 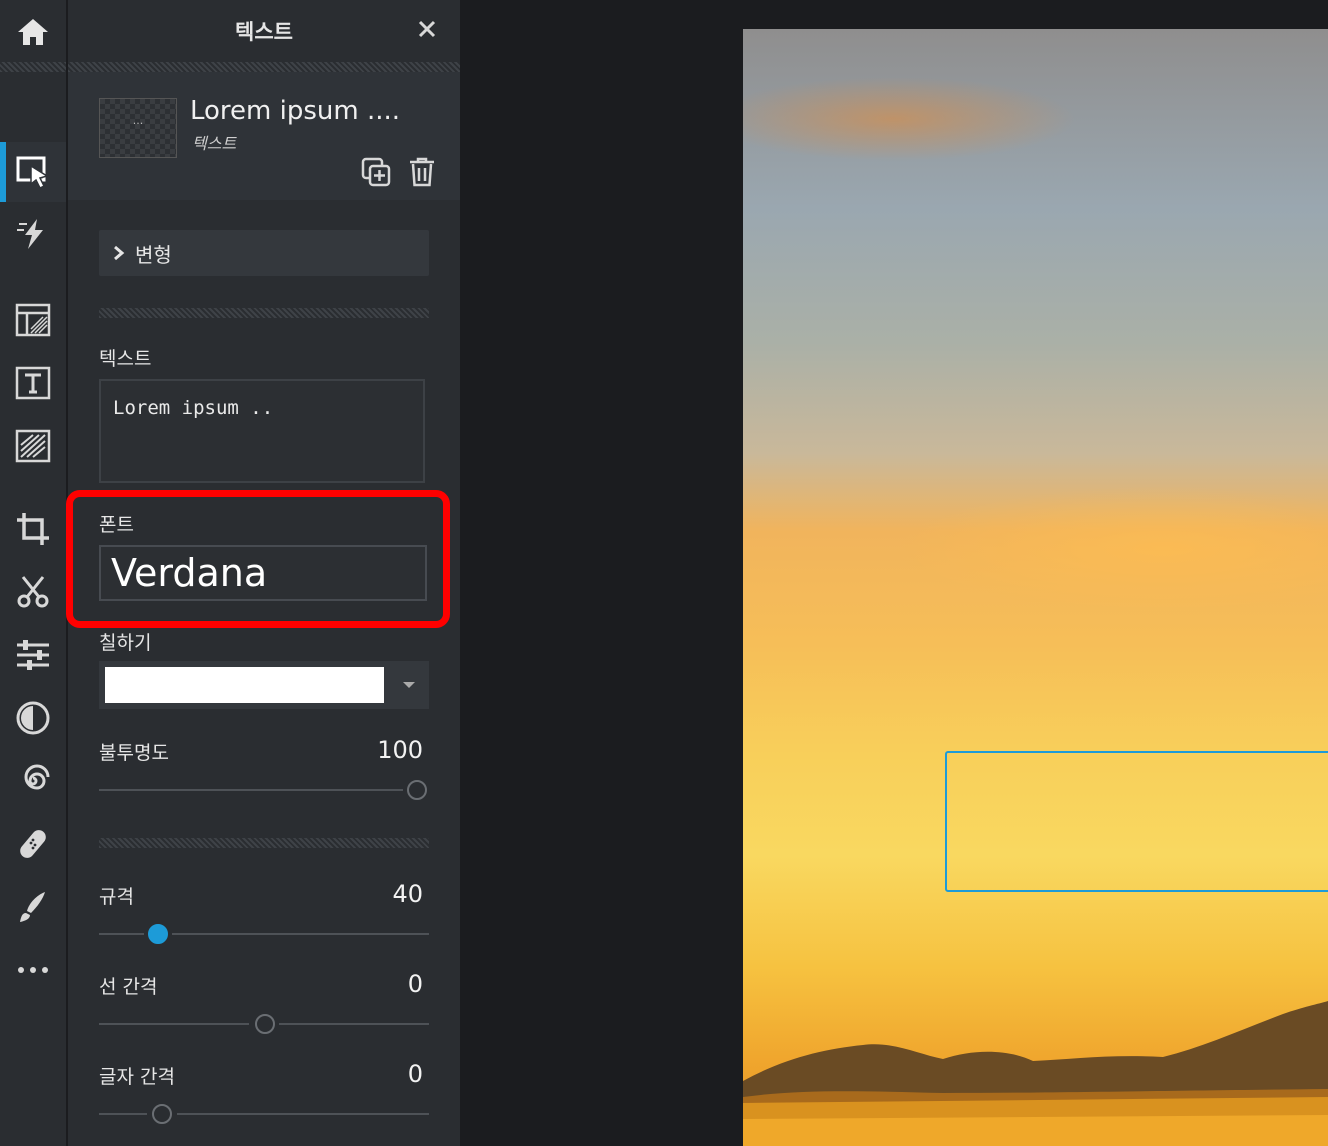 I want to click on fill-dropdown-button, so click(x=409, y=685).